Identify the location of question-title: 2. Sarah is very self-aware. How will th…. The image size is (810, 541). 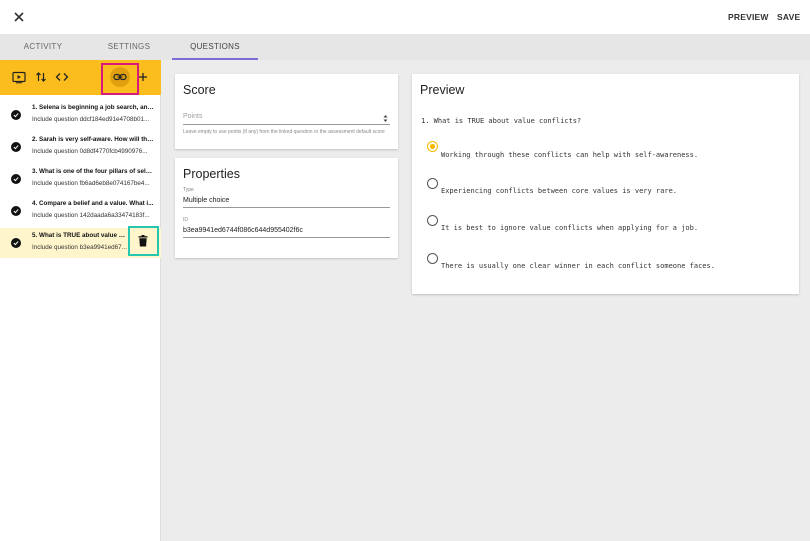
(93, 139).